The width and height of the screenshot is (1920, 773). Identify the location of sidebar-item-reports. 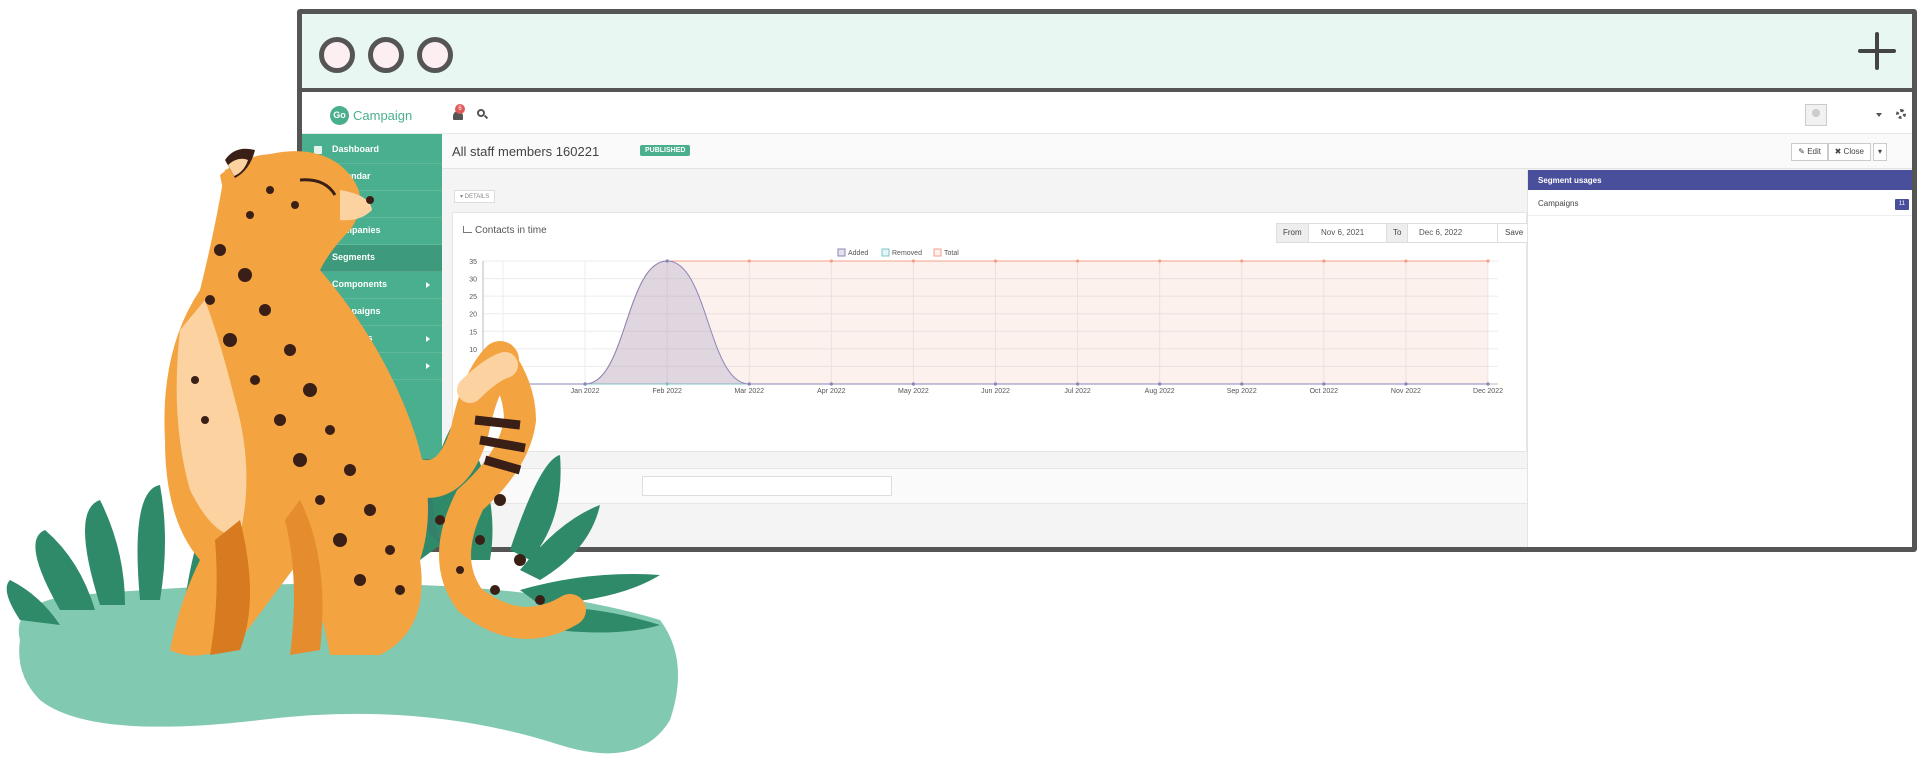
(372, 366).